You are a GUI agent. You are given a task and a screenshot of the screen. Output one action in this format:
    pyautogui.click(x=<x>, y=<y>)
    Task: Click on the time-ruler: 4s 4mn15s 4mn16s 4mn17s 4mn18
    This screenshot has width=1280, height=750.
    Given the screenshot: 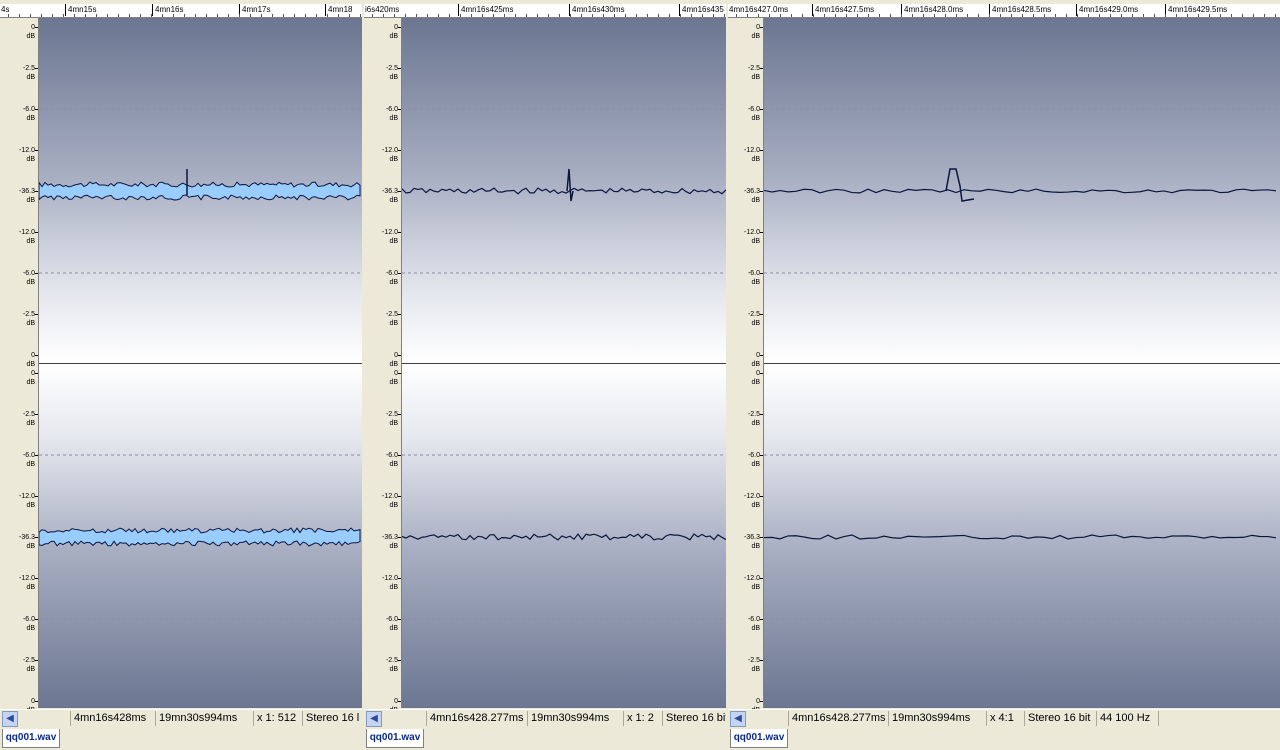 What is the action you would take?
    pyautogui.click(x=181, y=11)
    